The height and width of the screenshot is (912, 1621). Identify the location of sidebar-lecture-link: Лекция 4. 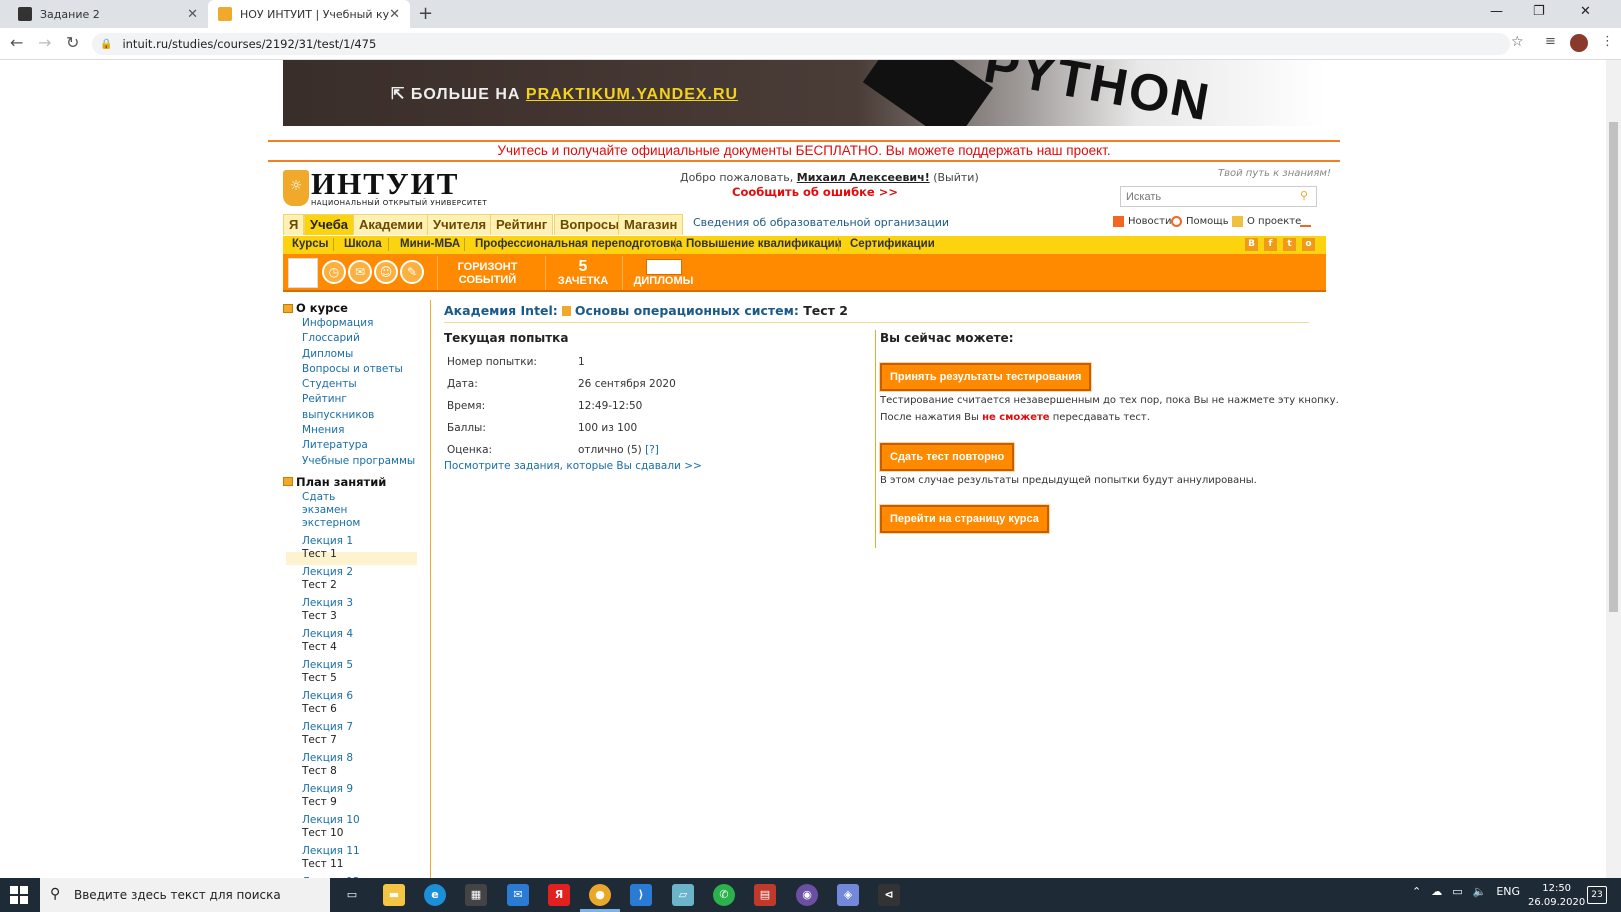
(350, 634).